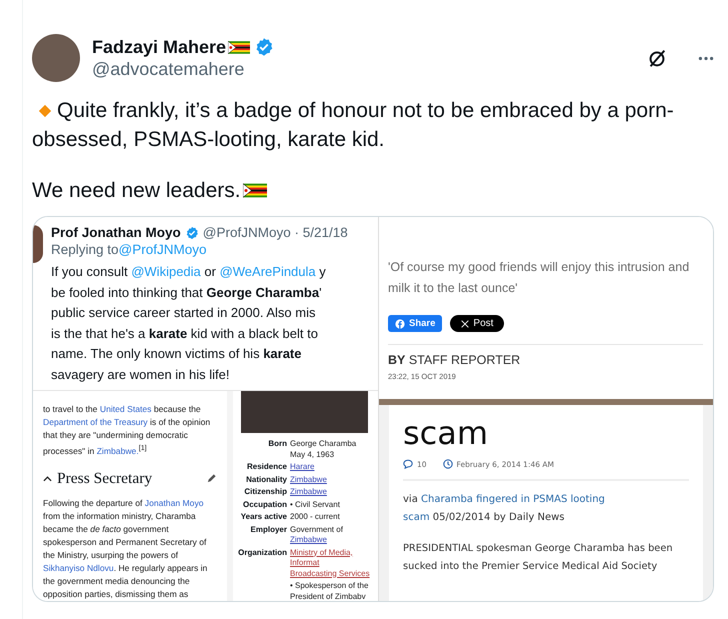 The height and width of the screenshot is (619, 728). I want to click on infobox-label: Years active, so click(263, 517).